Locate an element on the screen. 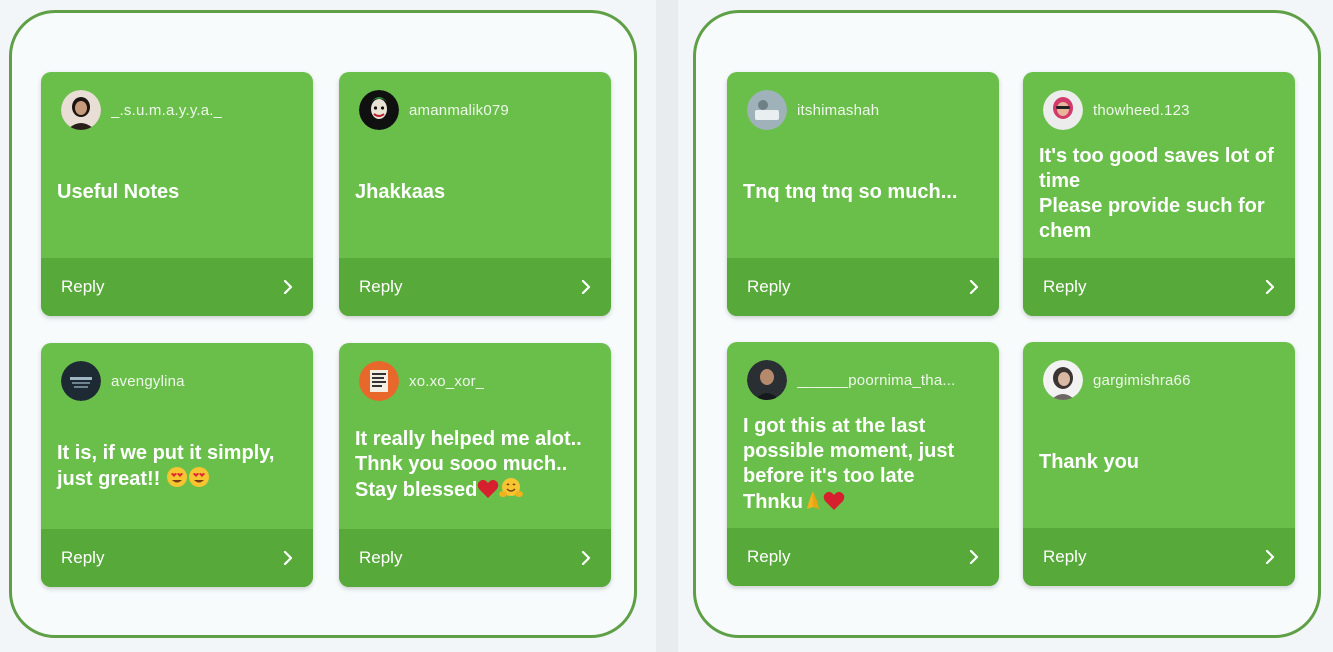 The image size is (1333, 652). comment-card: itshimashah Tnq tnq tnq so much... Reply is located at coordinates (863, 194).